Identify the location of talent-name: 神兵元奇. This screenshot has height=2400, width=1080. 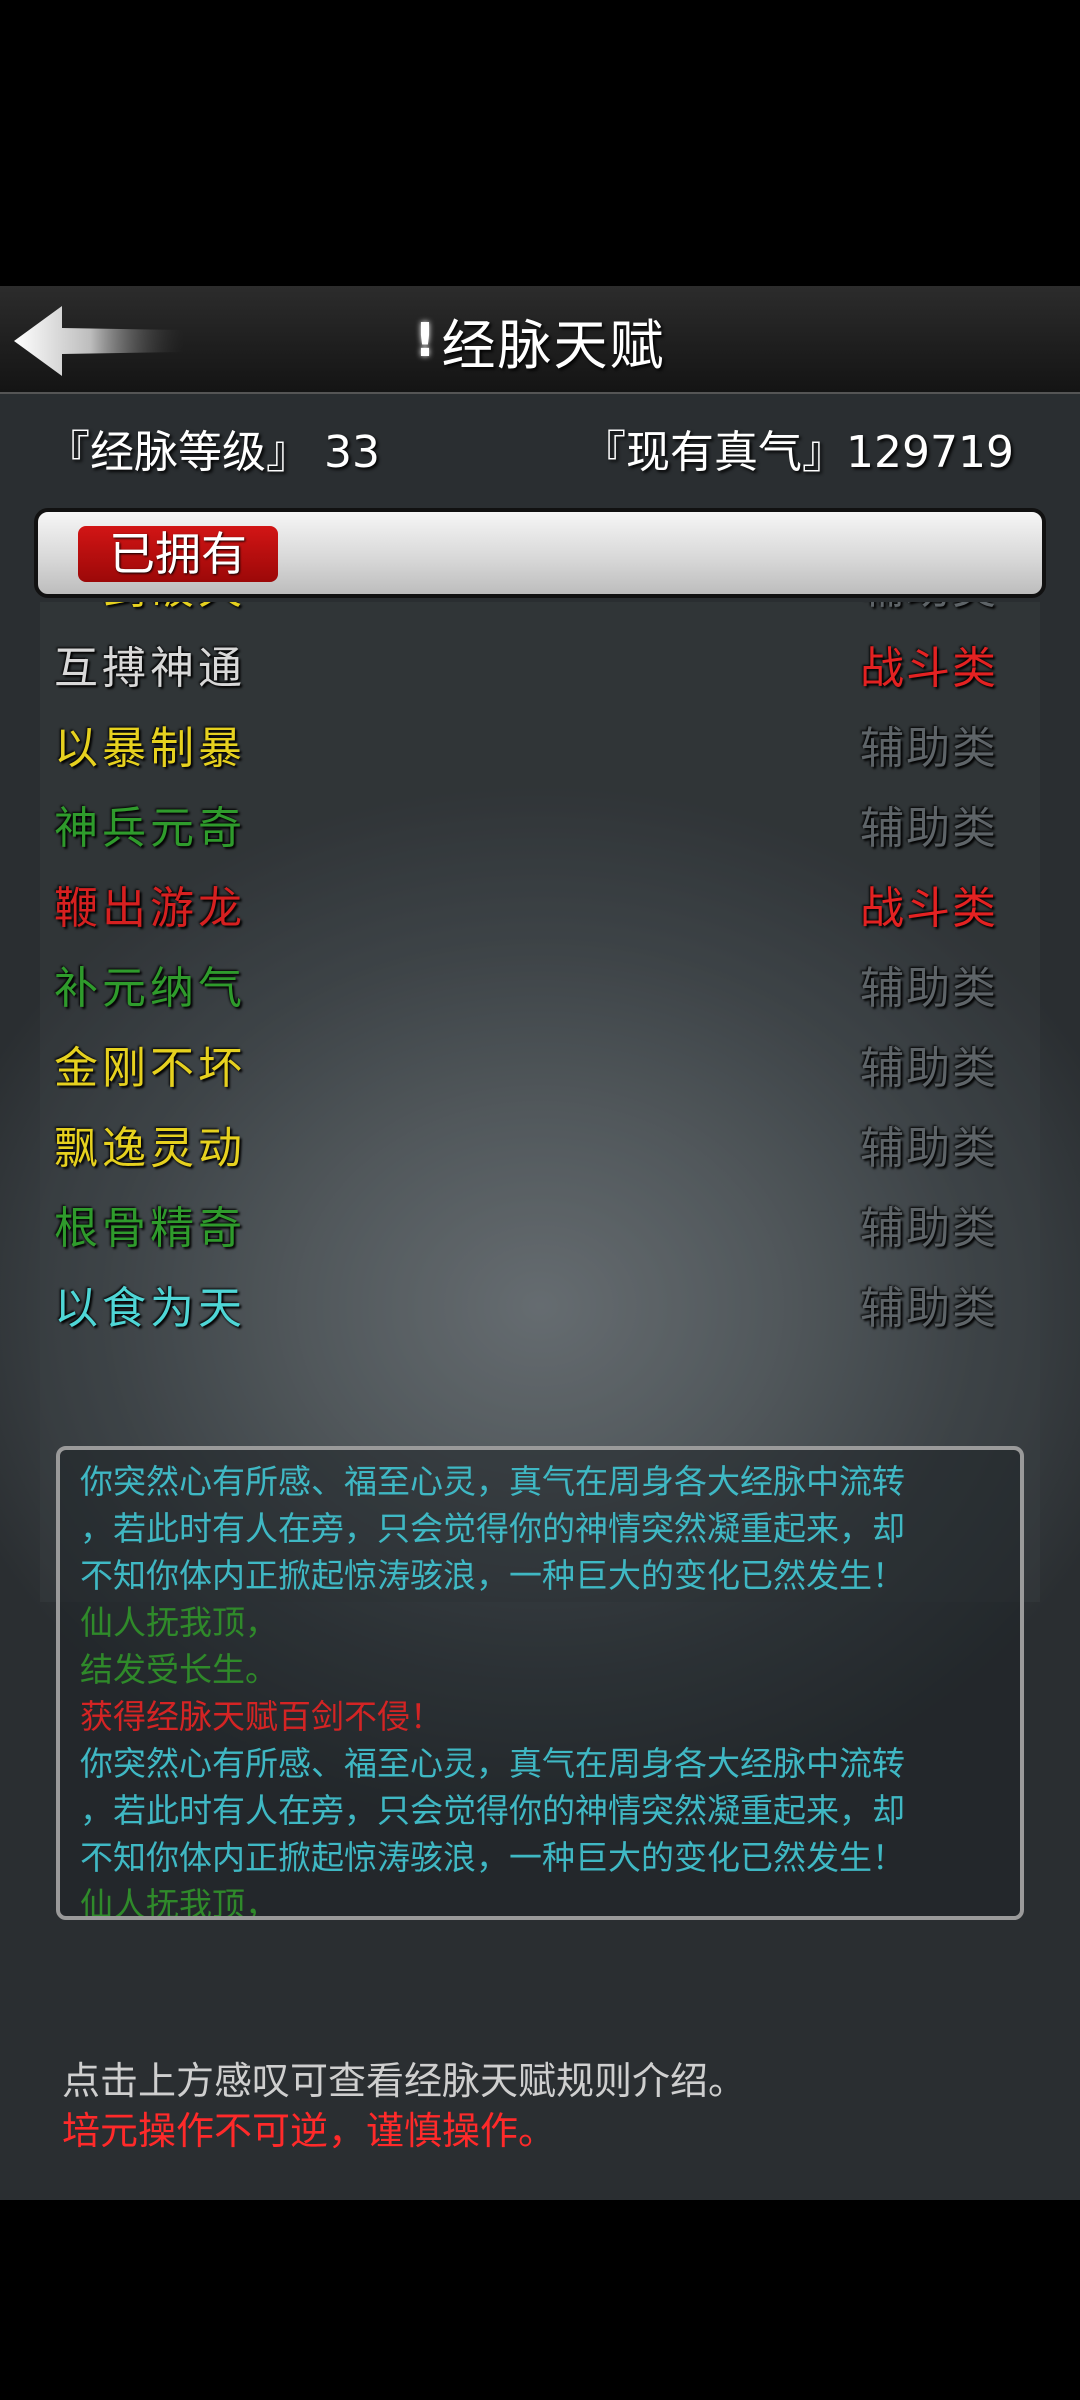
(150, 828).